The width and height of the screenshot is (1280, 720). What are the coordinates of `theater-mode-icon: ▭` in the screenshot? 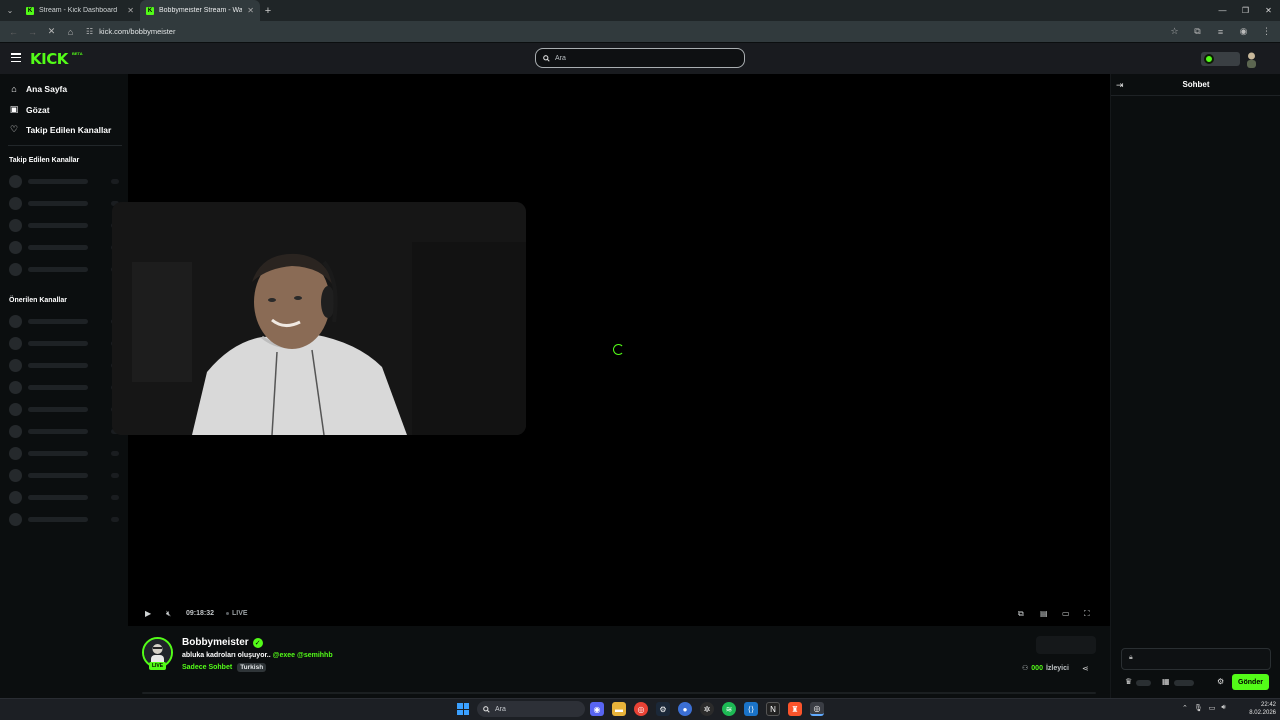 It's located at (1066, 613).